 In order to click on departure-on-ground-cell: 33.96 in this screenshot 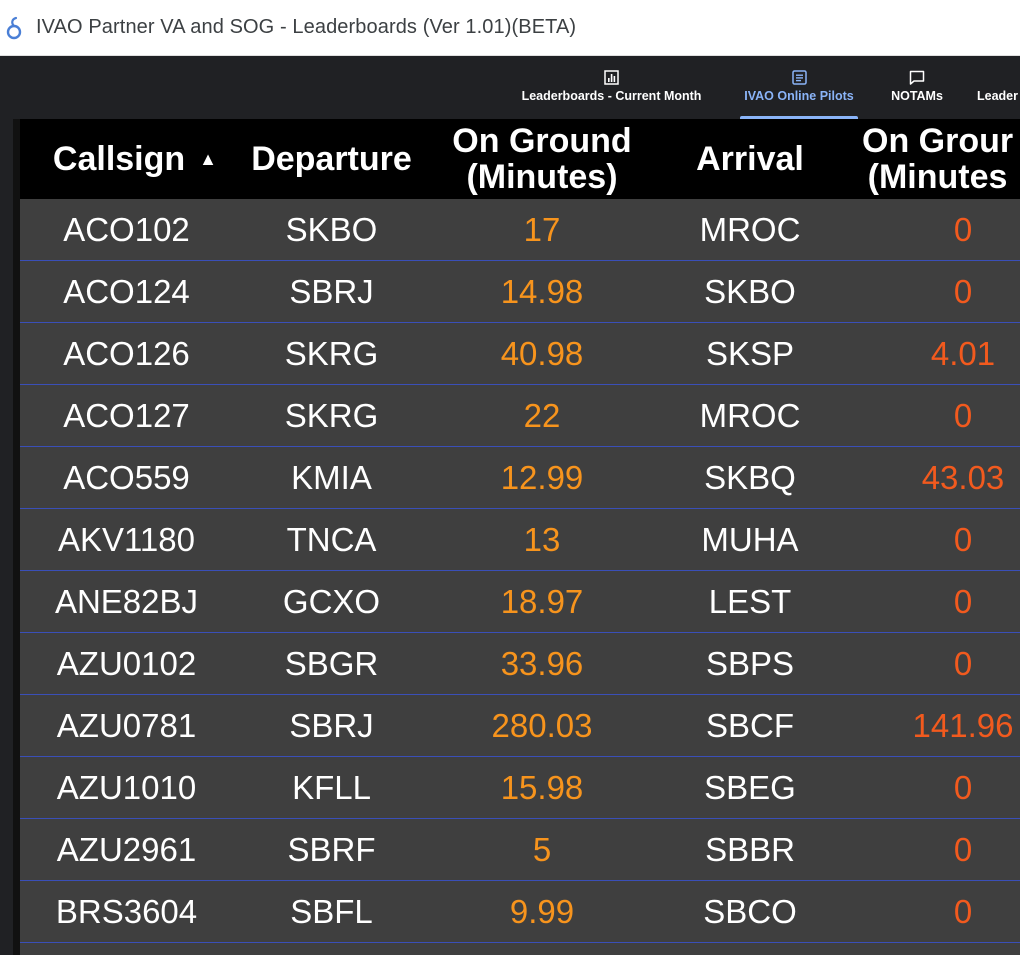, I will do `click(542, 663)`.